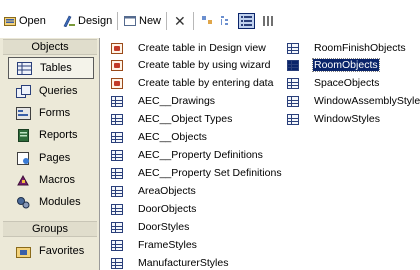  I want to click on macro-icon, so click(23, 179).